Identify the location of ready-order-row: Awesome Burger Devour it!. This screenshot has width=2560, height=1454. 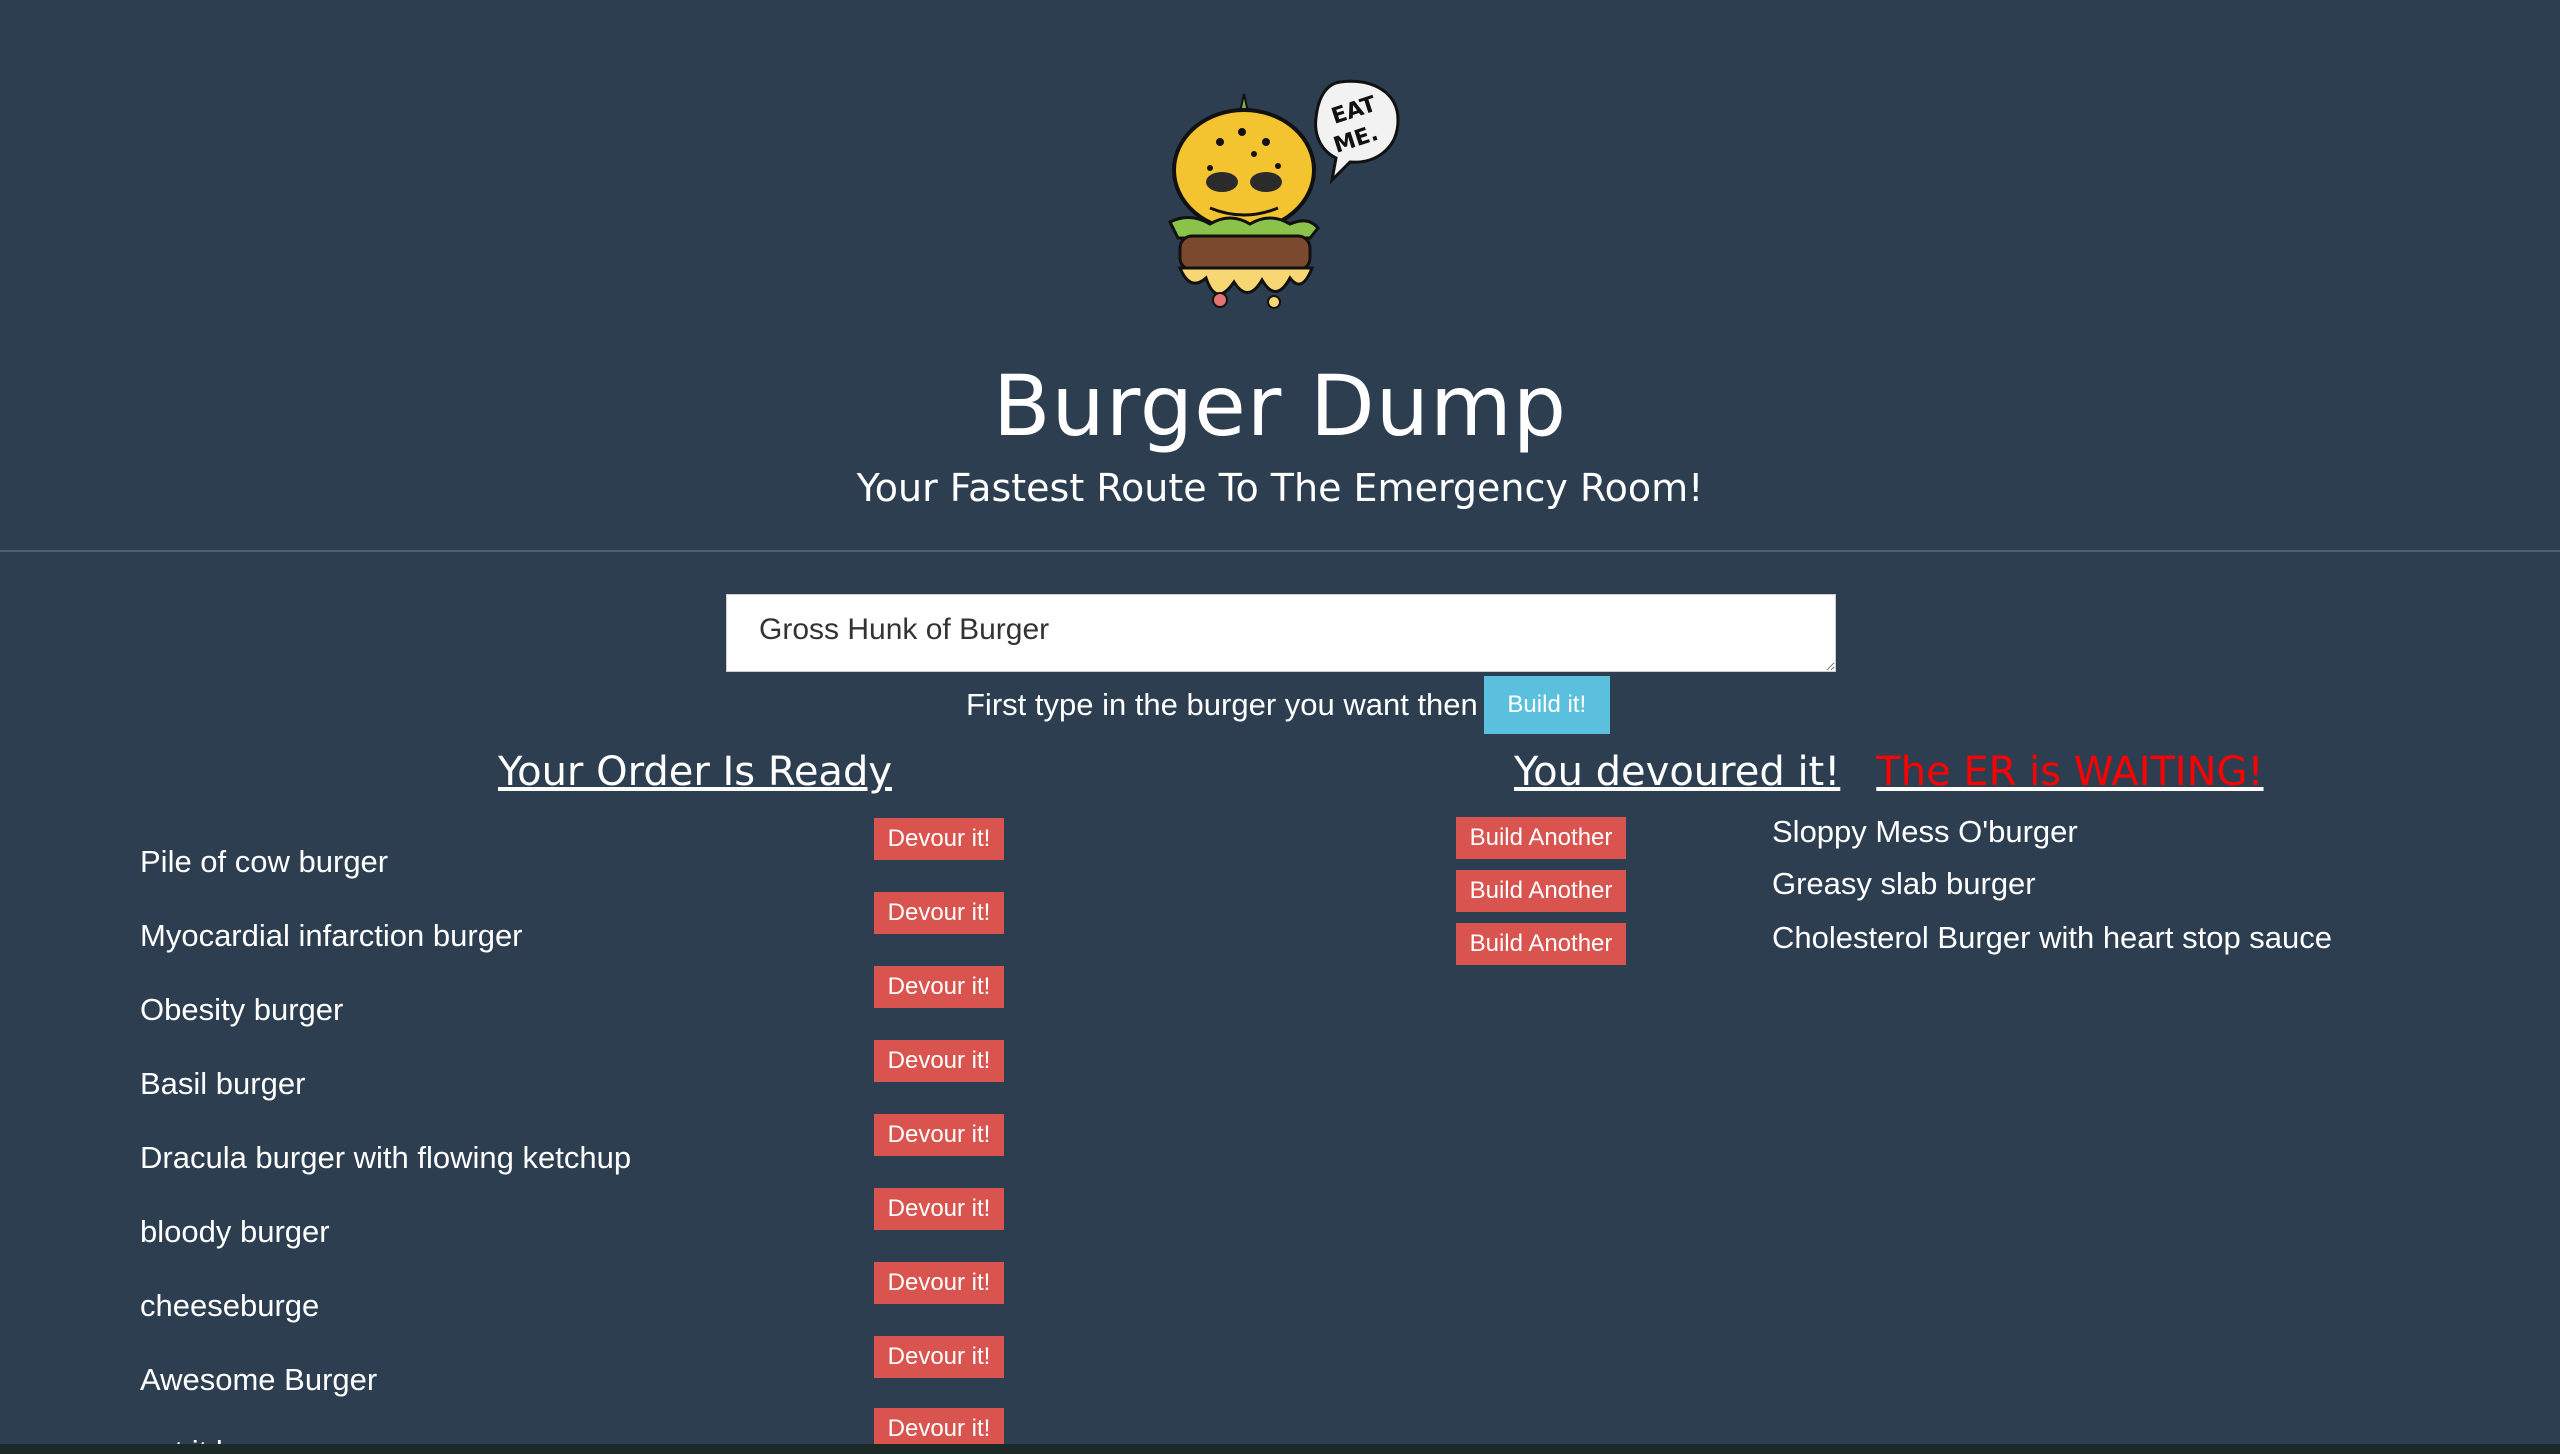
(575, 1373).